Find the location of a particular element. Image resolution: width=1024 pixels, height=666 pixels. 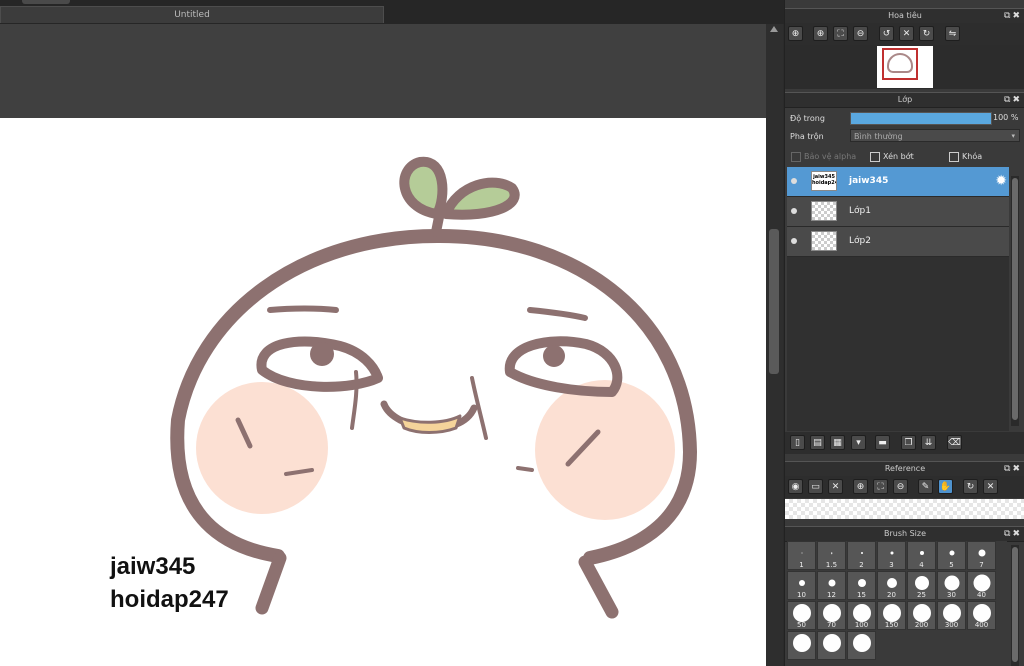

navigator-thumbnail is located at coordinates (905, 67).